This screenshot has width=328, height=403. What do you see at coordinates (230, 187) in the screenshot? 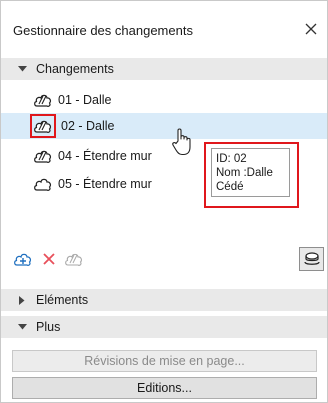
I see `tooltip-status: Cédé` at bounding box center [230, 187].